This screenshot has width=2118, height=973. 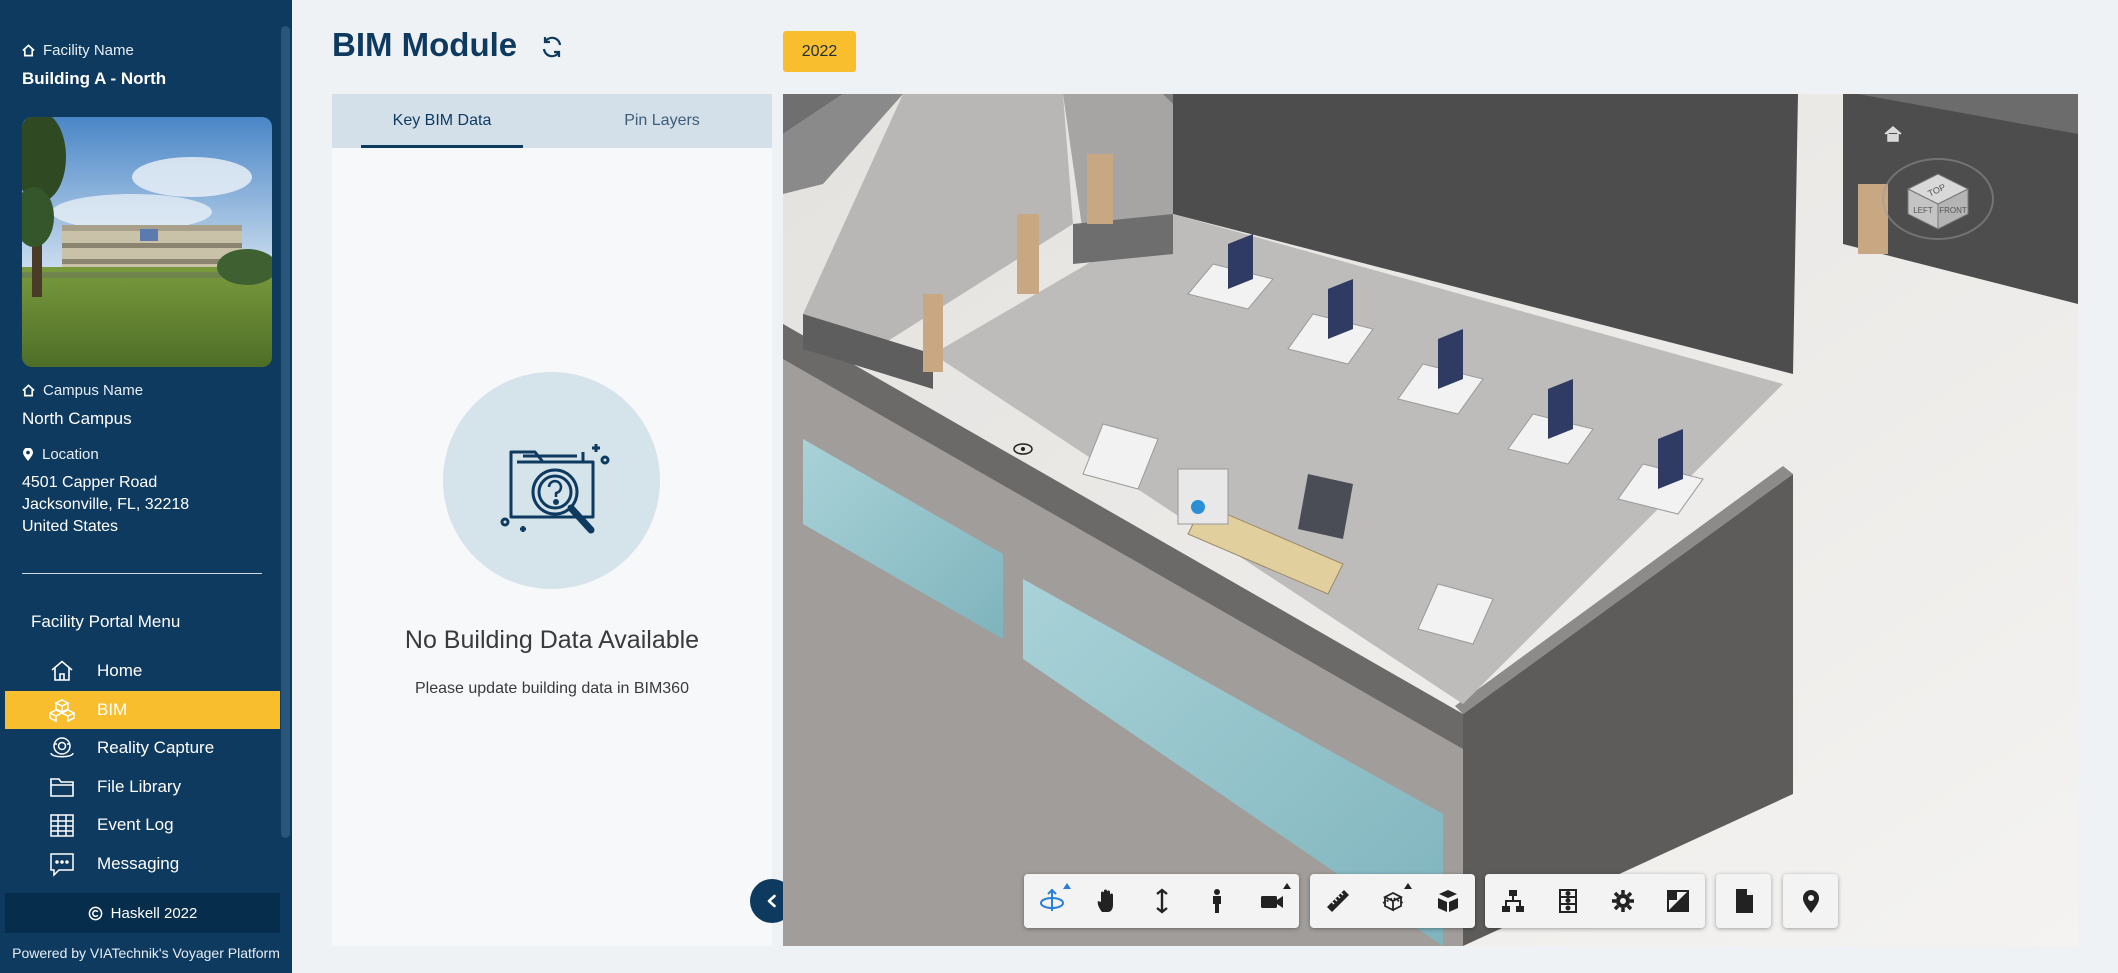 I want to click on sidebar-divider, so click(x=142, y=573).